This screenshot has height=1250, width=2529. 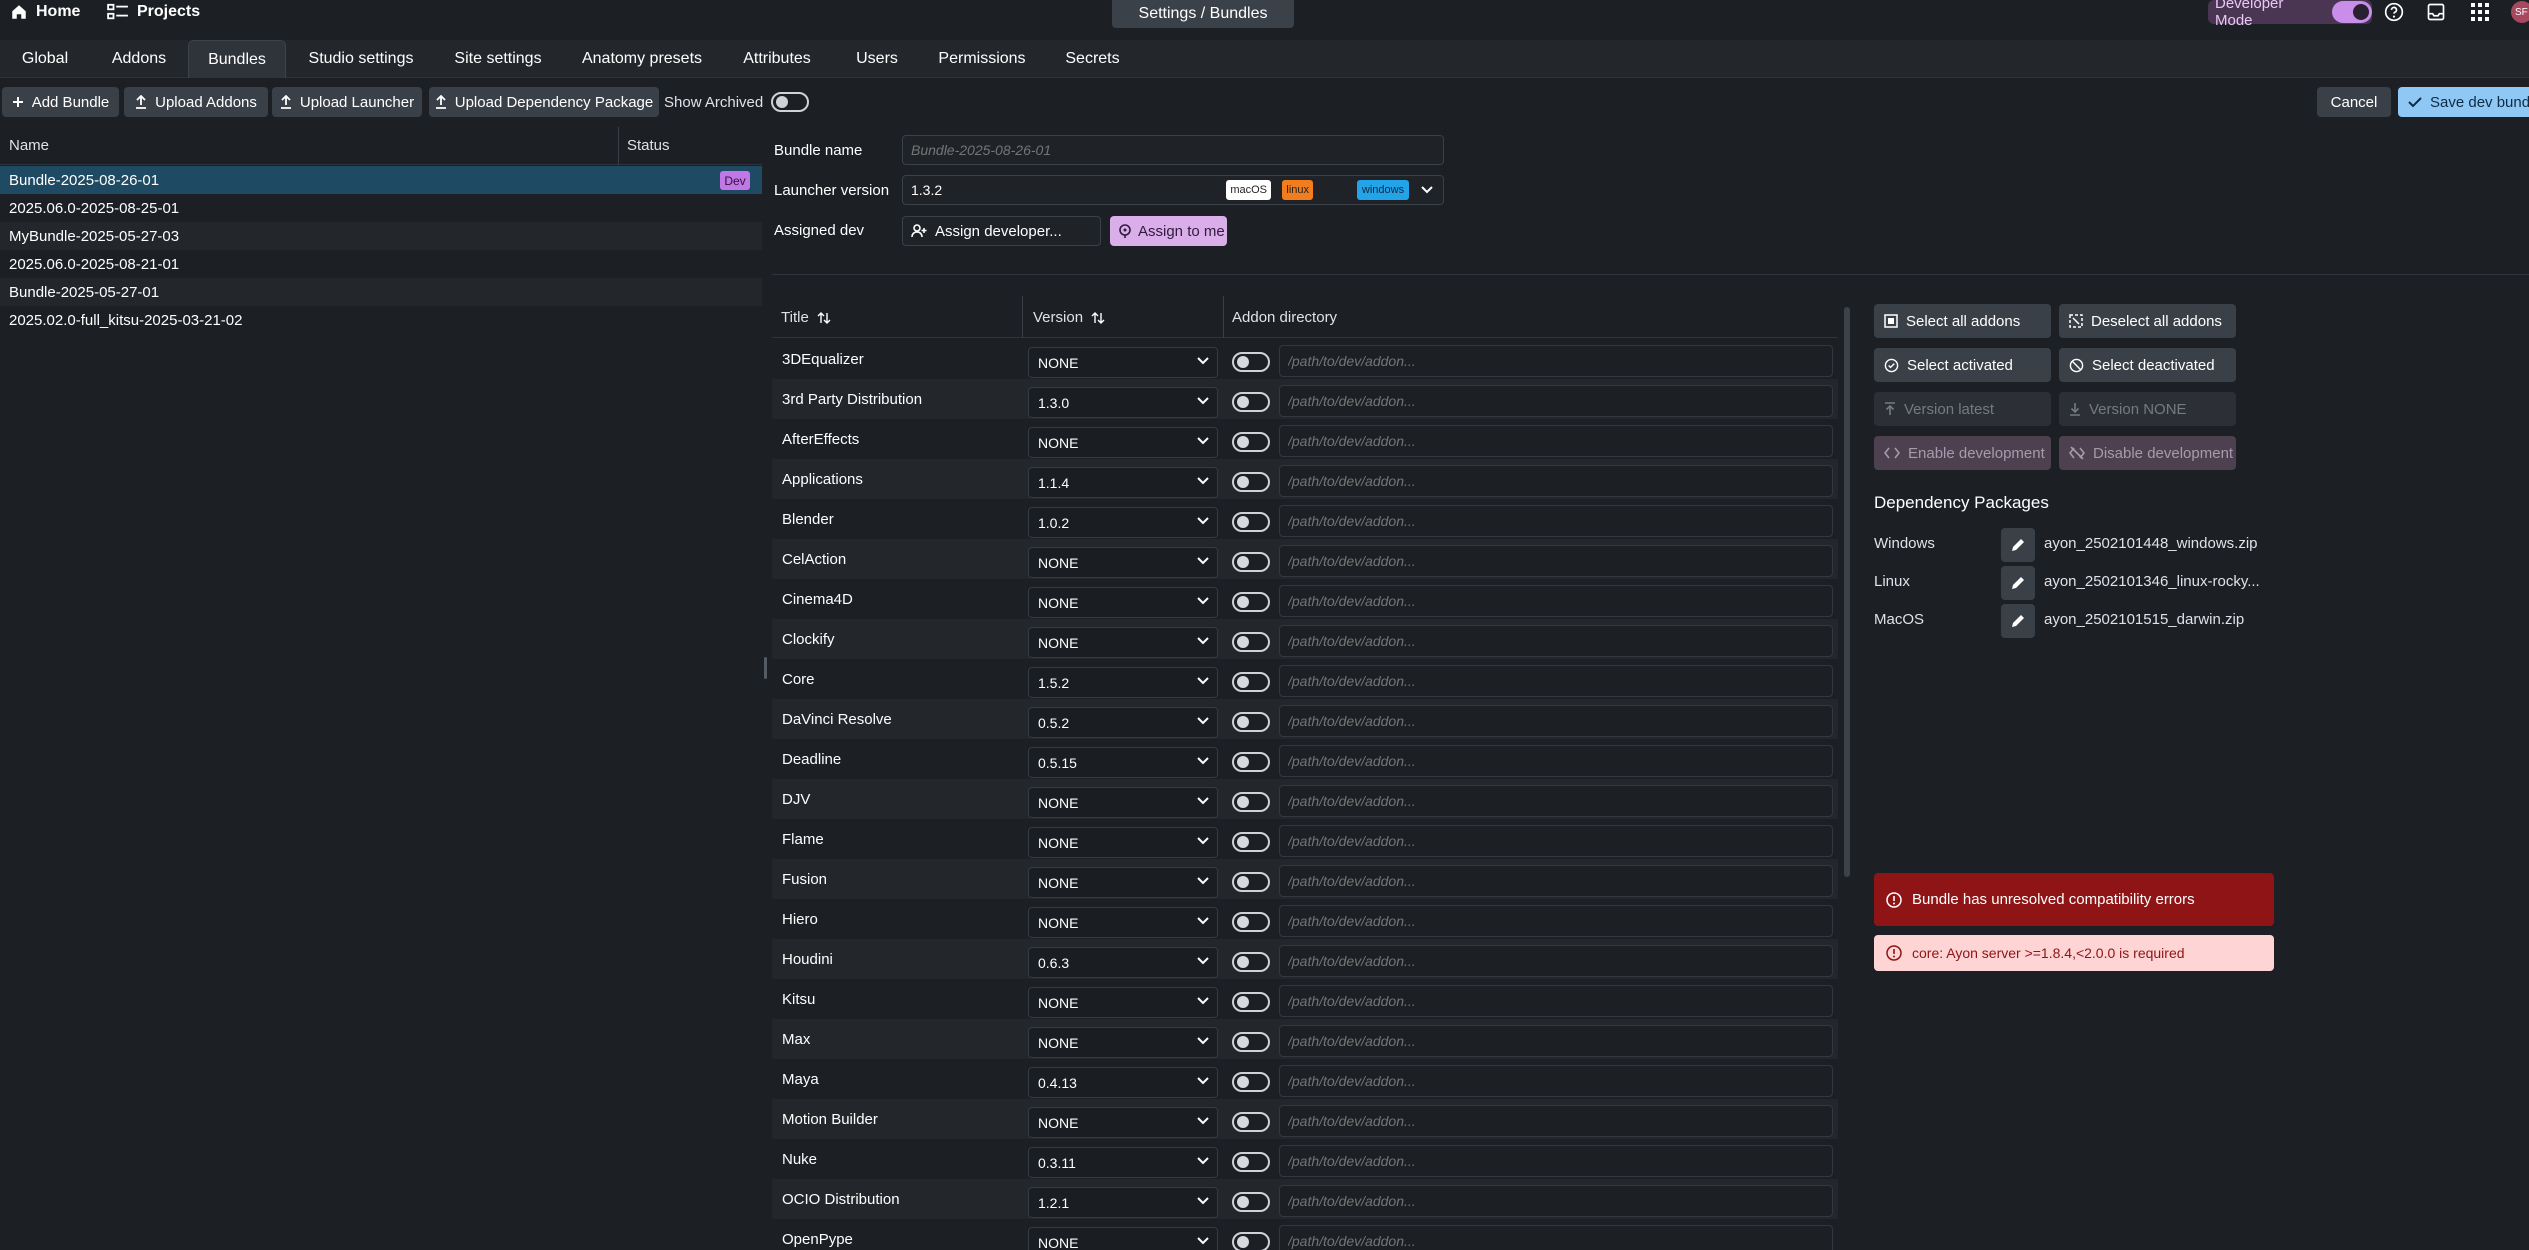 I want to click on addon-version-select: 0.4.13, so click(x=1123, y=1082).